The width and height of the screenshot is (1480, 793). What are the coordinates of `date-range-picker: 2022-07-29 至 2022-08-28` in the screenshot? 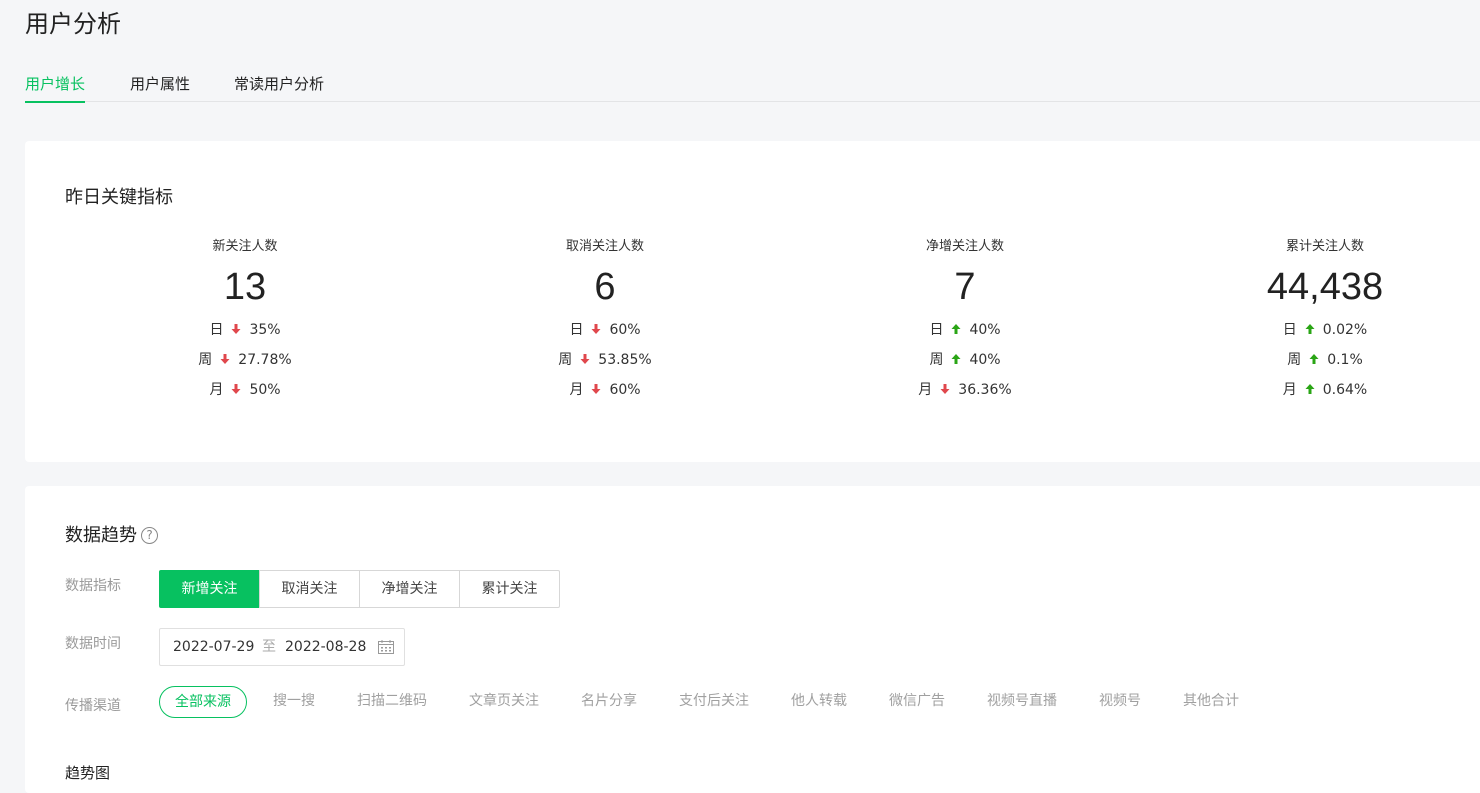 It's located at (282, 647).